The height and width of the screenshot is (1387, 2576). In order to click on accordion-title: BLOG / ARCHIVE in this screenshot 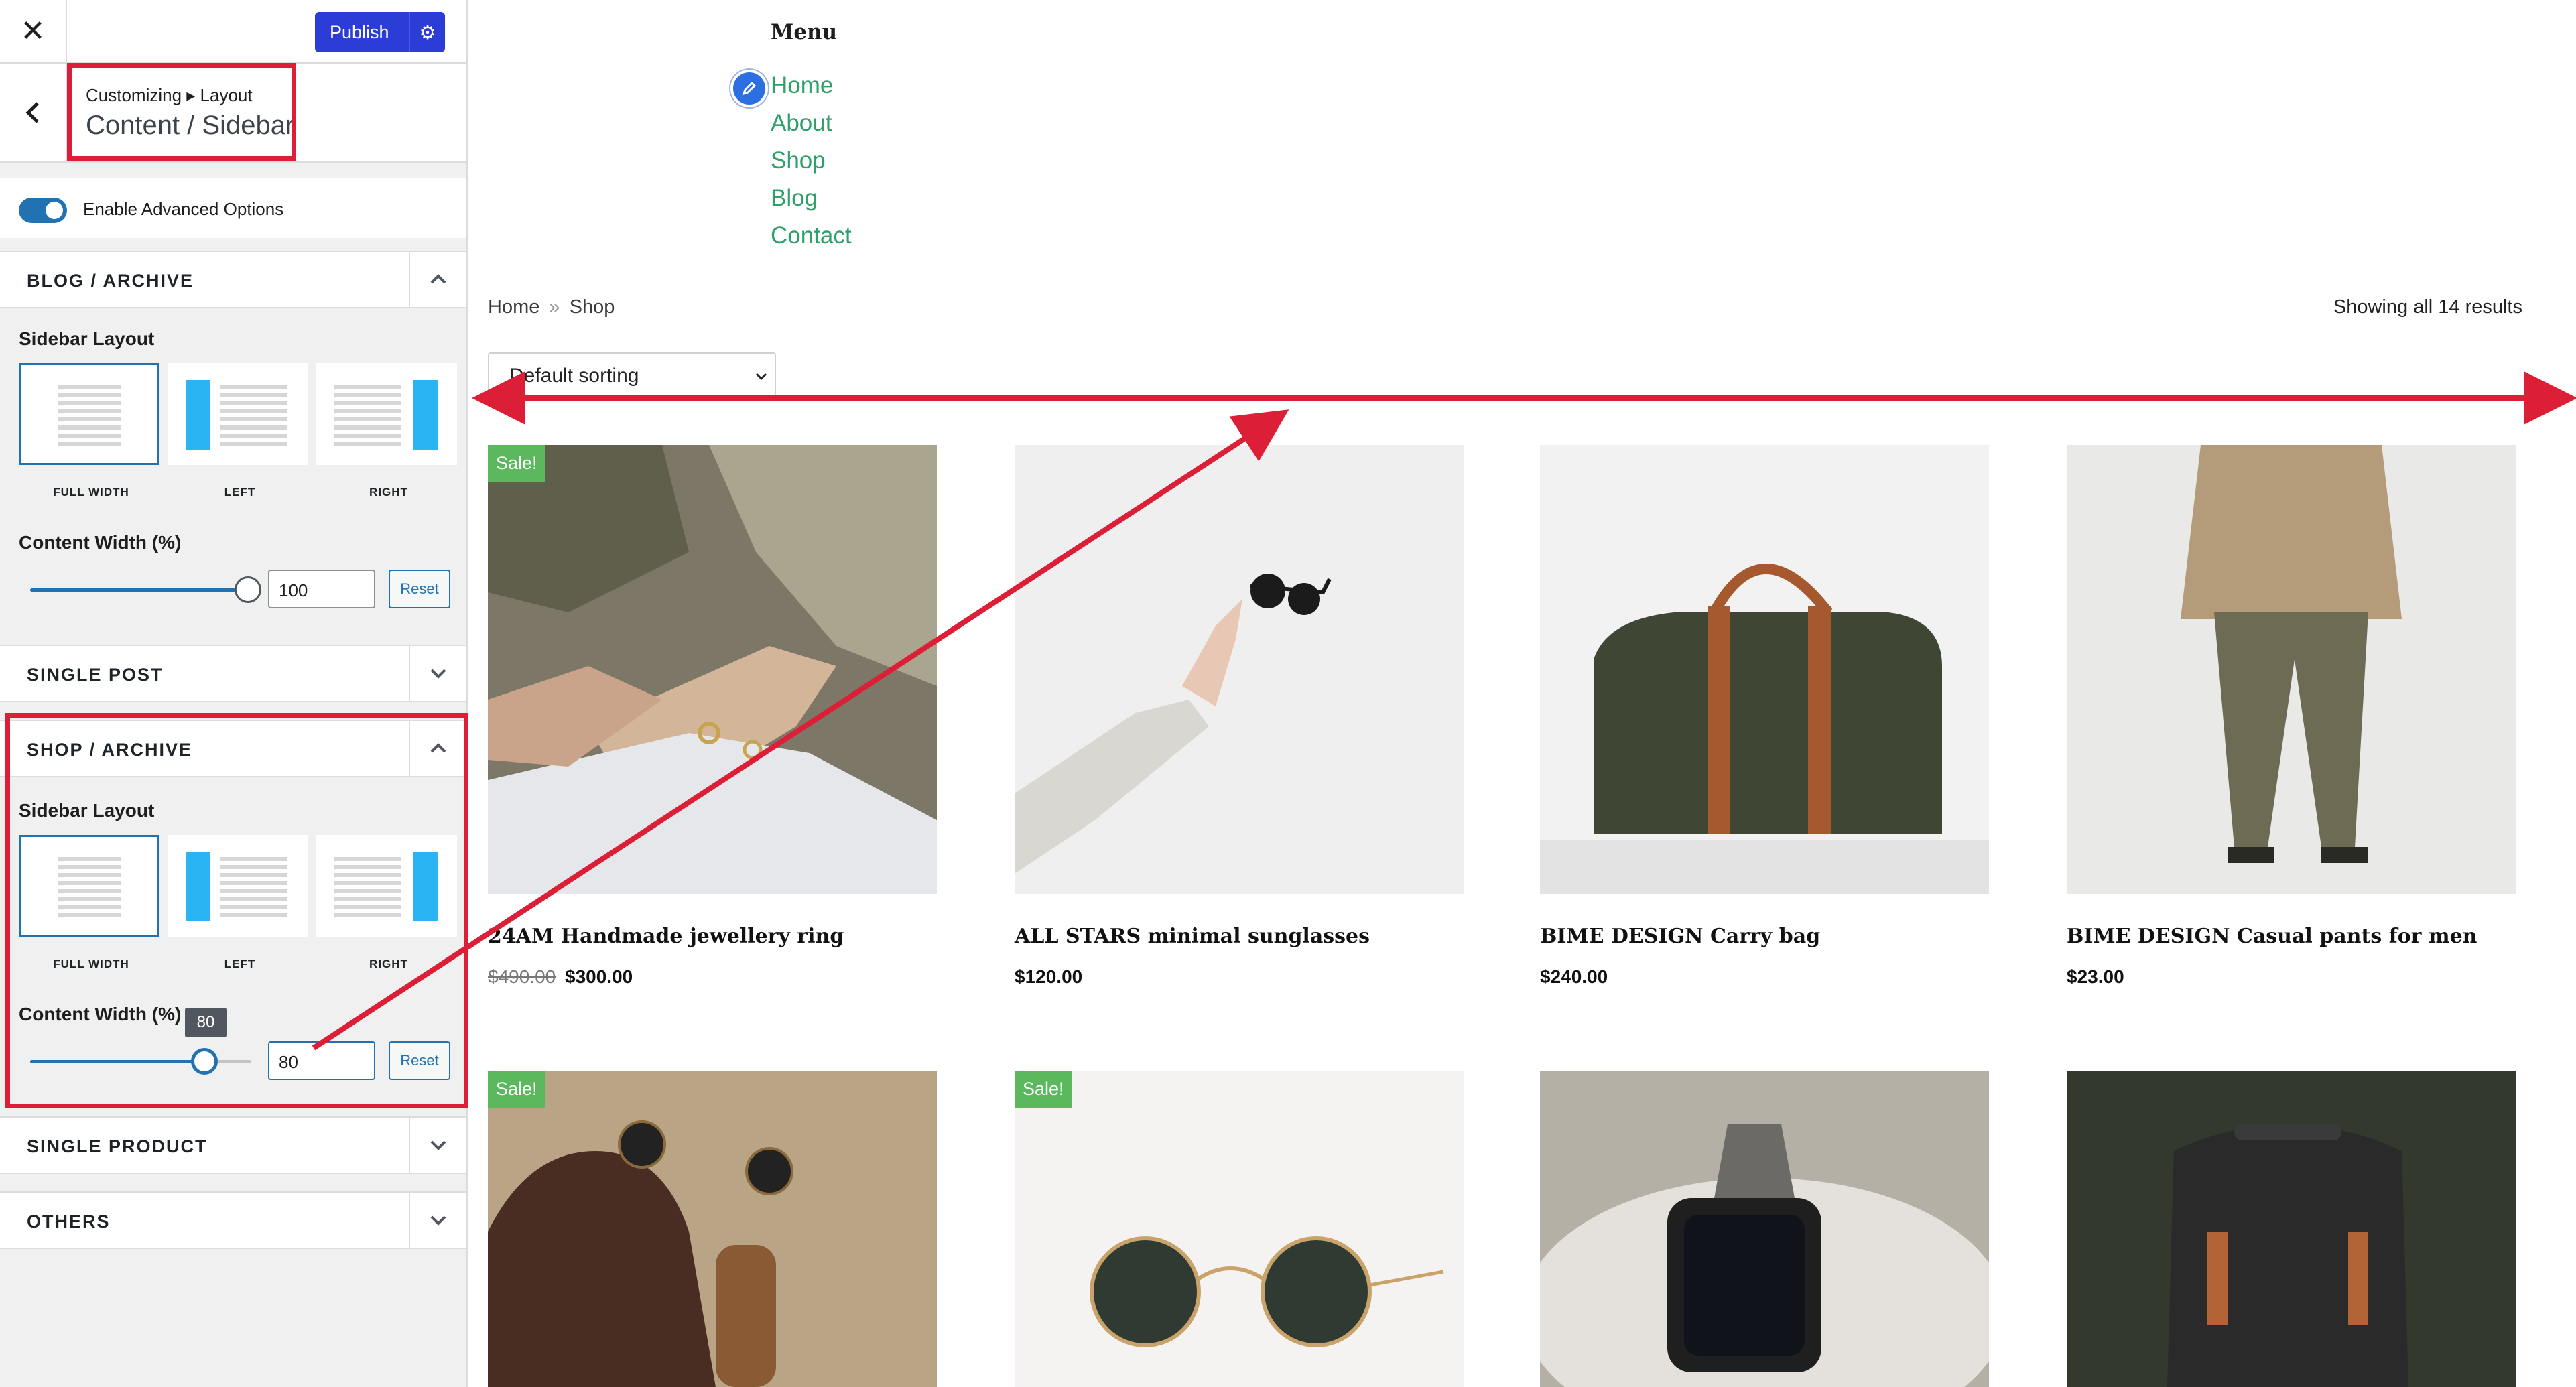, I will do `click(110, 281)`.